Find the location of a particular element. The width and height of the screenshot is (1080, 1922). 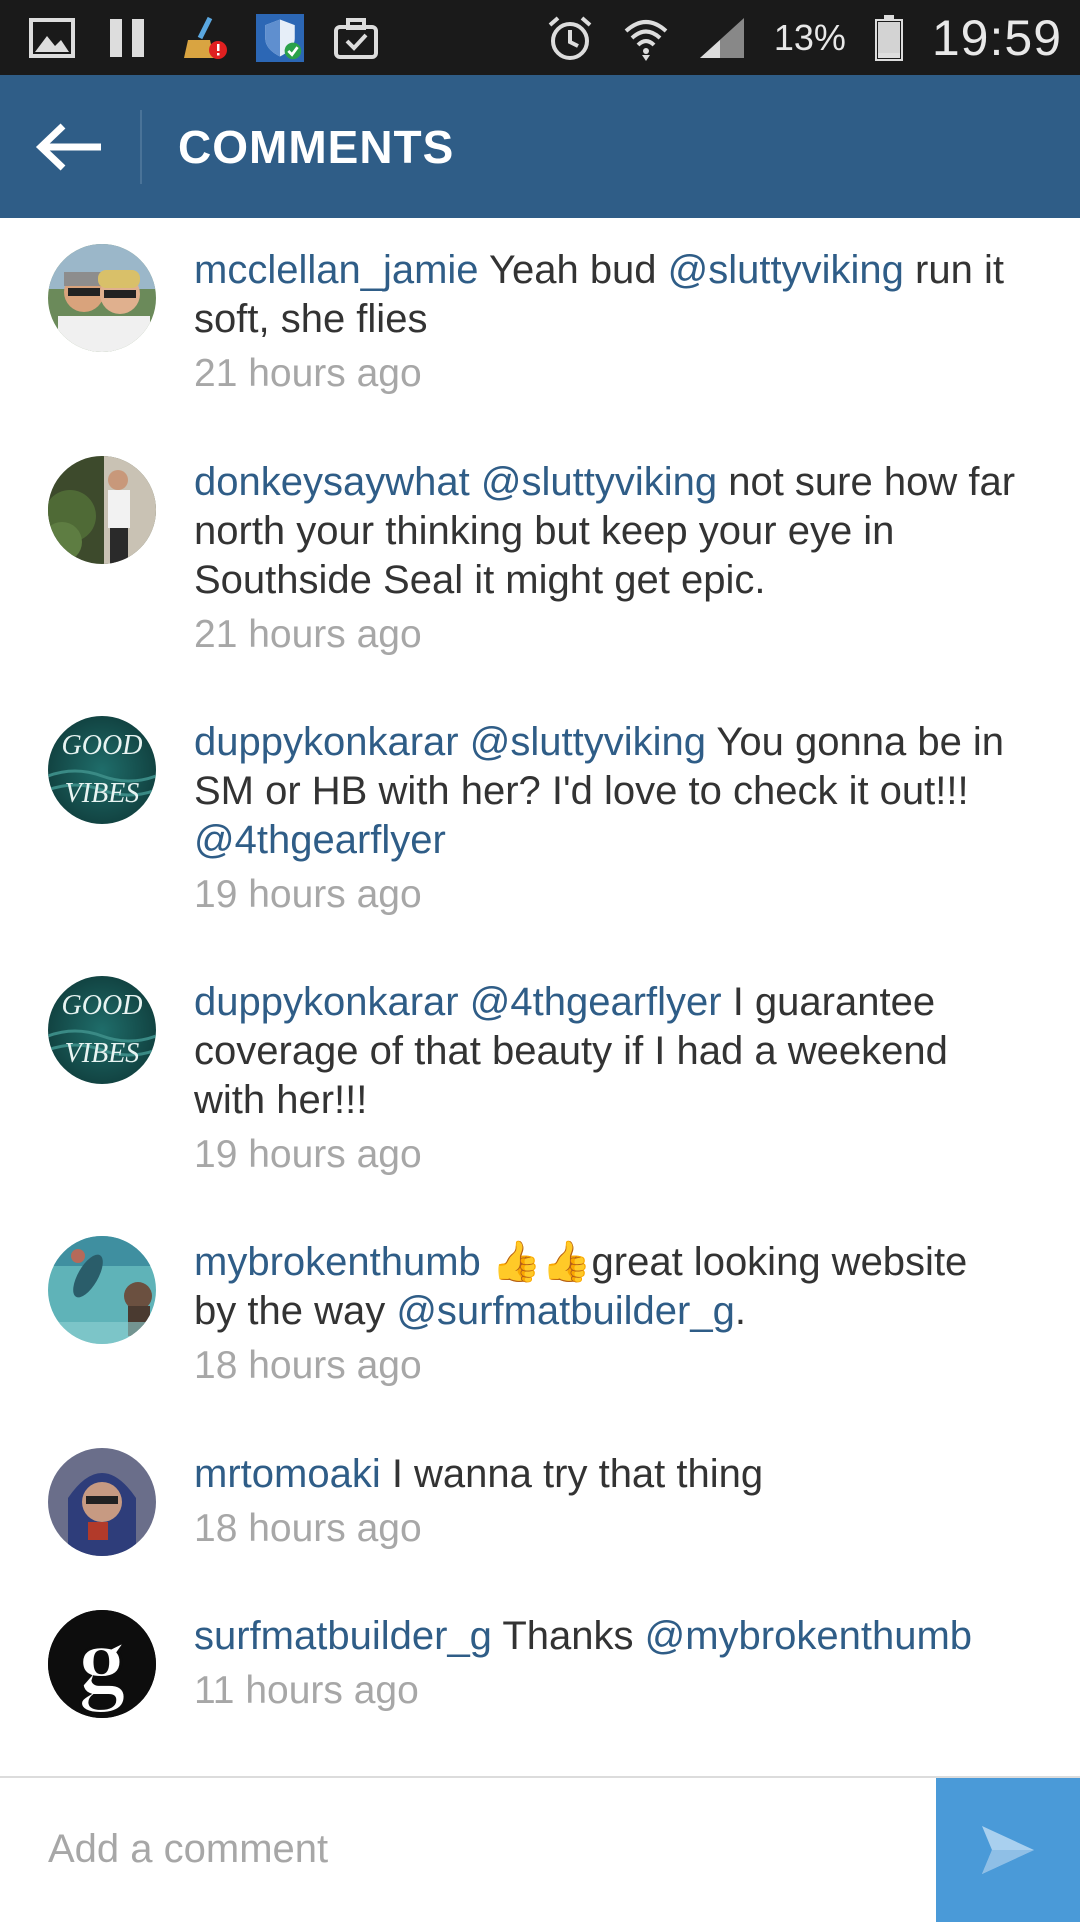

add-comment-input is located at coordinates (468, 1849).